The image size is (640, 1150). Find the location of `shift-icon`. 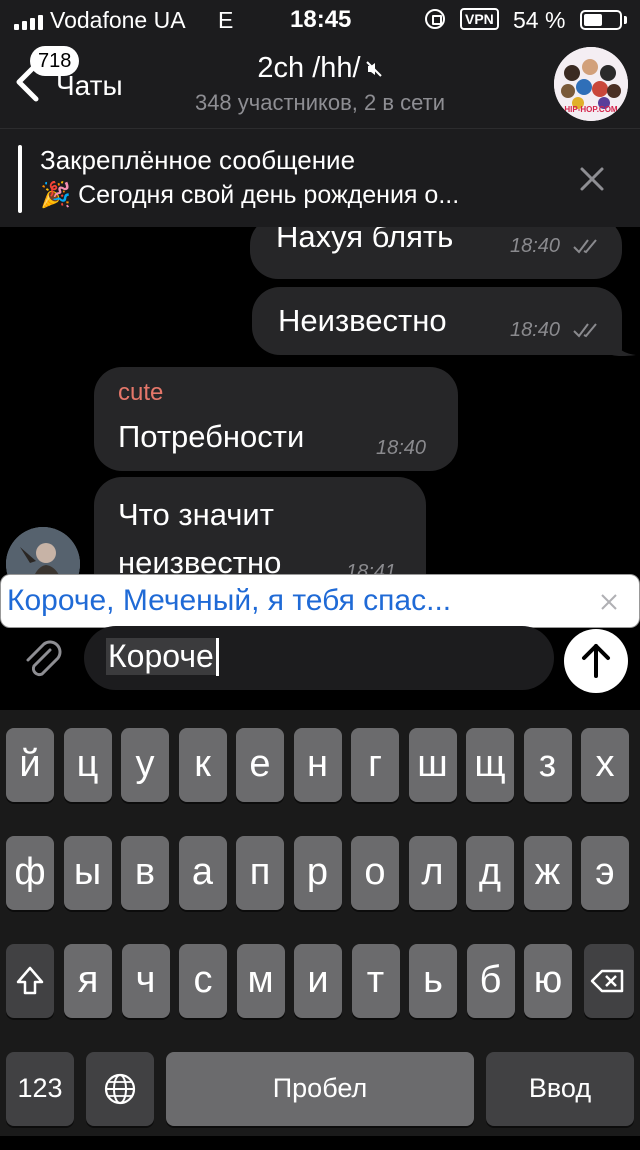

shift-icon is located at coordinates (30, 980).